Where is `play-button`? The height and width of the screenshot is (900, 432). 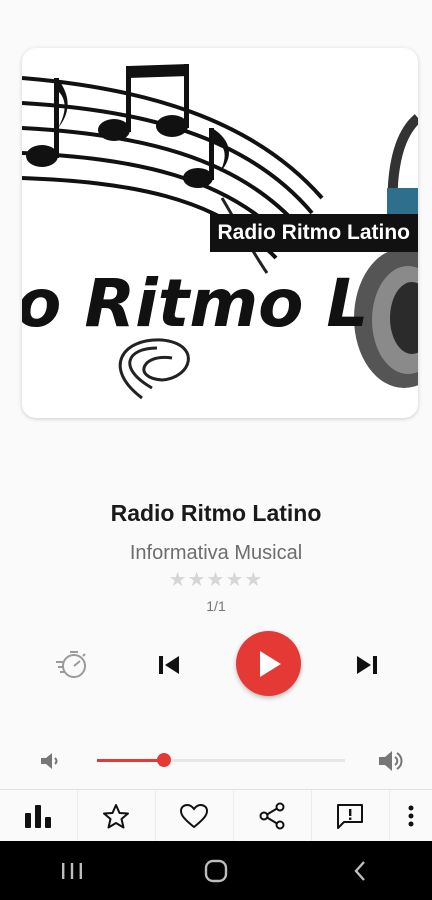 play-button is located at coordinates (268, 663).